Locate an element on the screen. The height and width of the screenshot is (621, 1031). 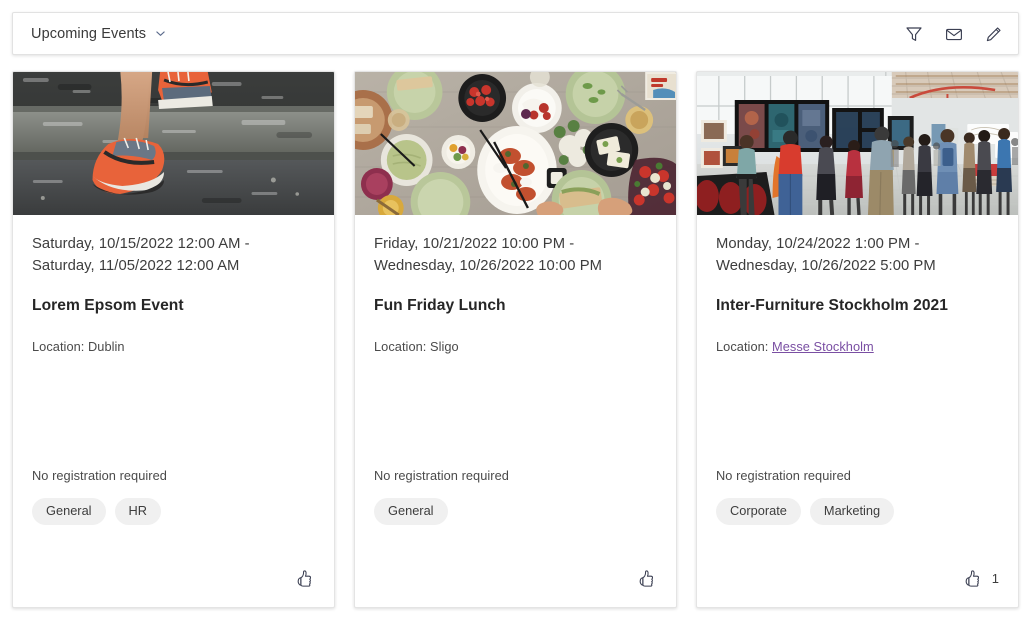
header-actions is located at coordinates (954, 34).